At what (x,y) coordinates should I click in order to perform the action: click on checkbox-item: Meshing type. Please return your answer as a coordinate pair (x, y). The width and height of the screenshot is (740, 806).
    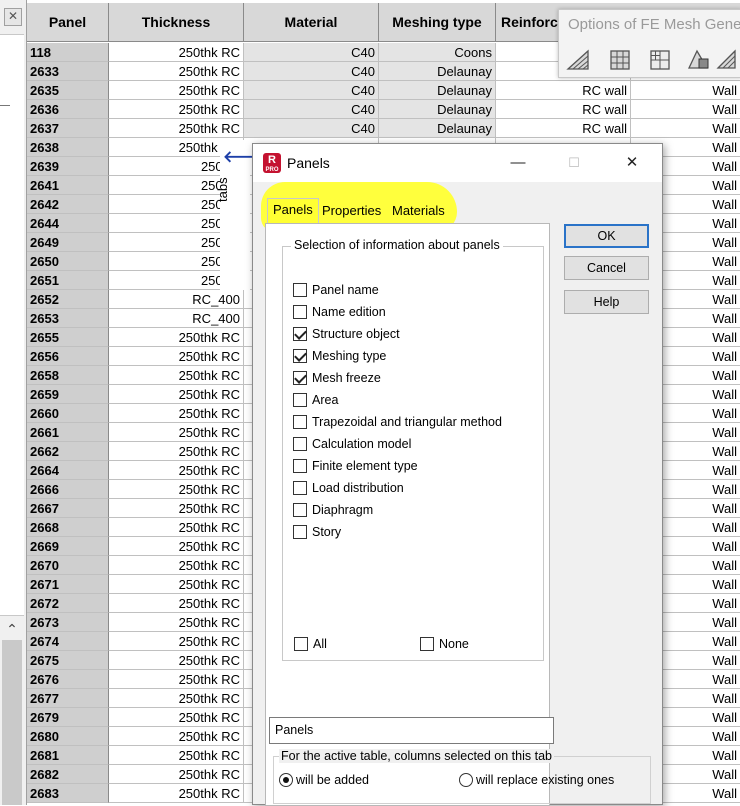
    Looking at the image, I should click on (339, 356).